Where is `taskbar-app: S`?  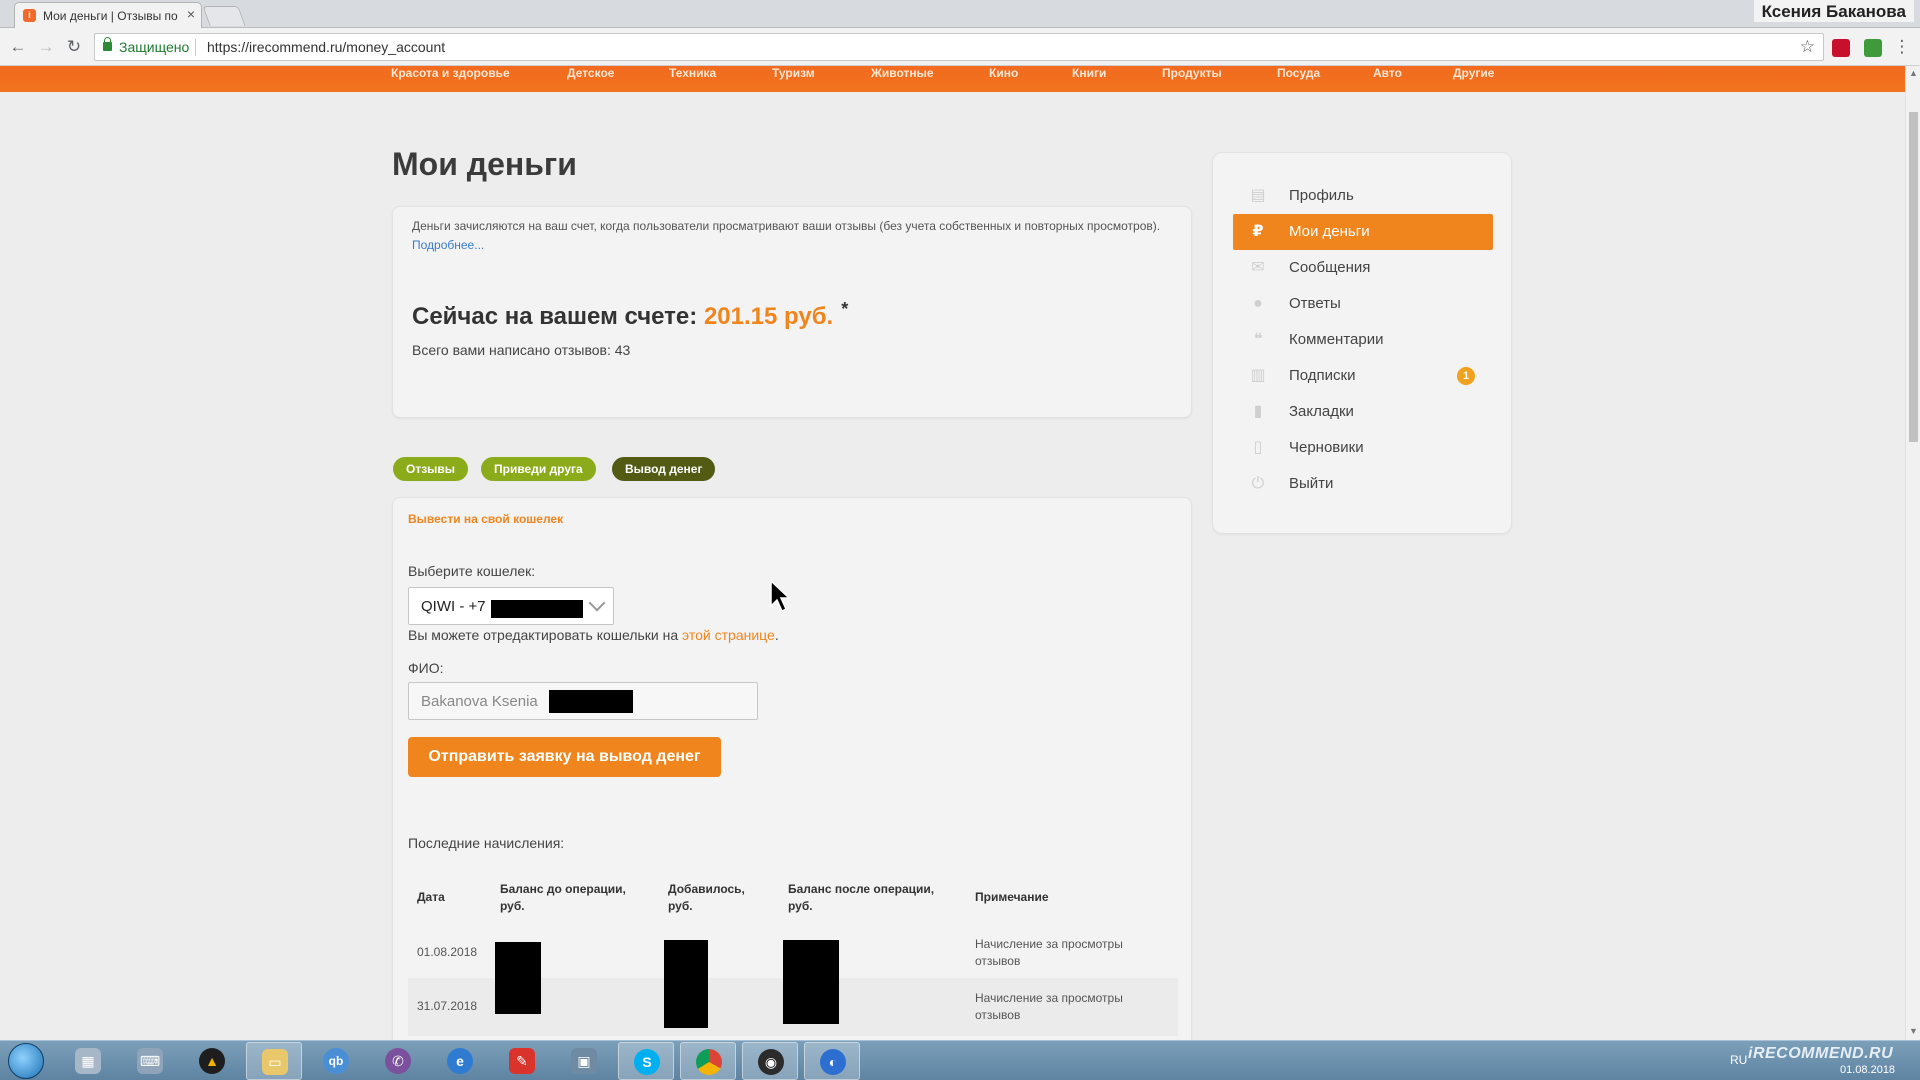
taskbar-app: S is located at coordinates (646, 1061).